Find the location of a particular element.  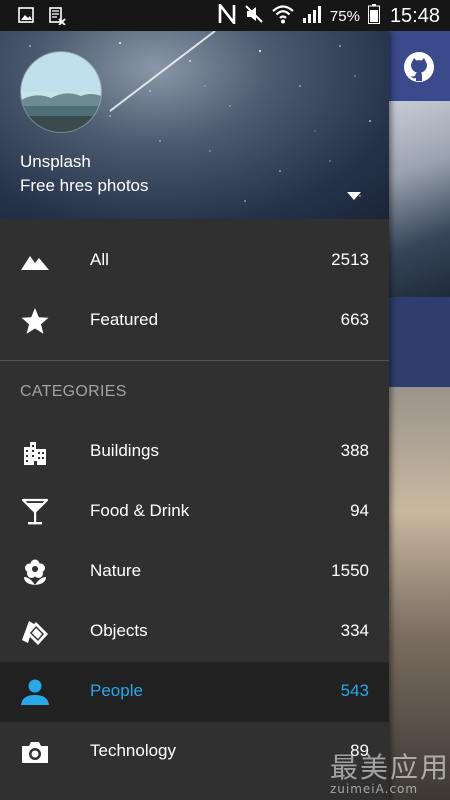

github-icon is located at coordinates (419, 69).